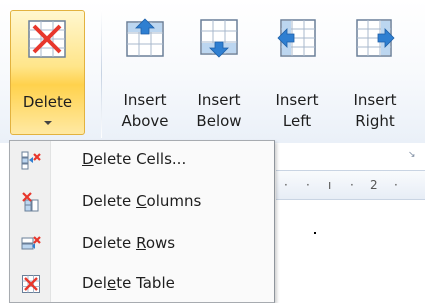 This screenshot has height=303, width=425. What do you see at coordinates (330, 185) in the screenshot?
I see `ruler-tick: ı` at bounding box center [330, 185].